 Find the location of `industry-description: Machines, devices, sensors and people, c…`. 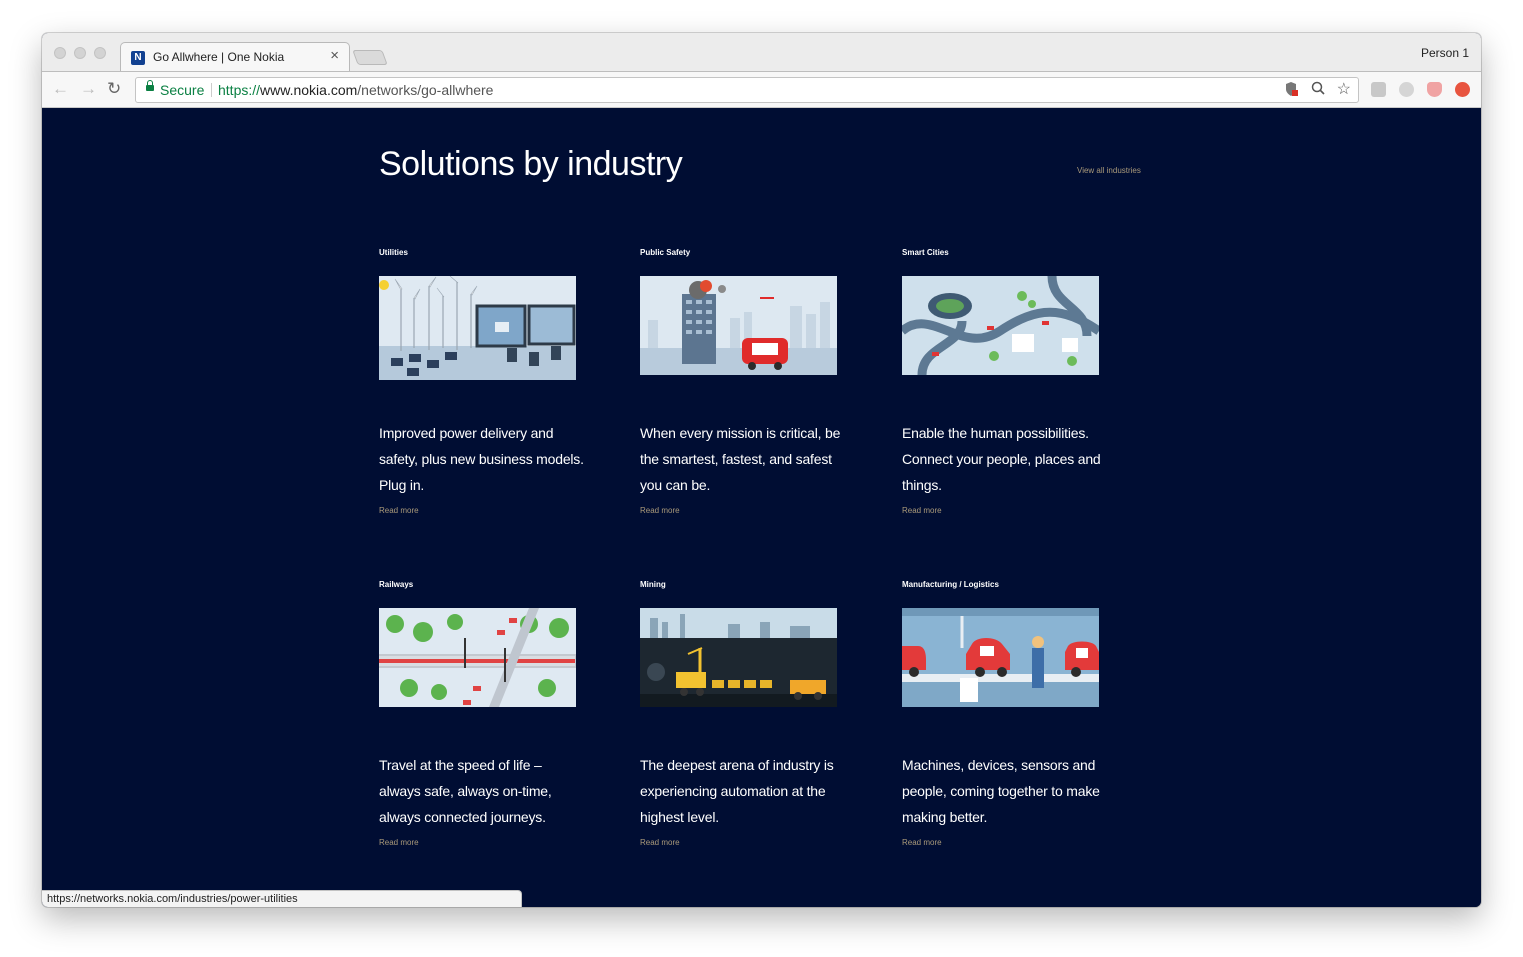

industry-description: Machines, devices, sensors and people, c… is located at coordinates (1001, 791).